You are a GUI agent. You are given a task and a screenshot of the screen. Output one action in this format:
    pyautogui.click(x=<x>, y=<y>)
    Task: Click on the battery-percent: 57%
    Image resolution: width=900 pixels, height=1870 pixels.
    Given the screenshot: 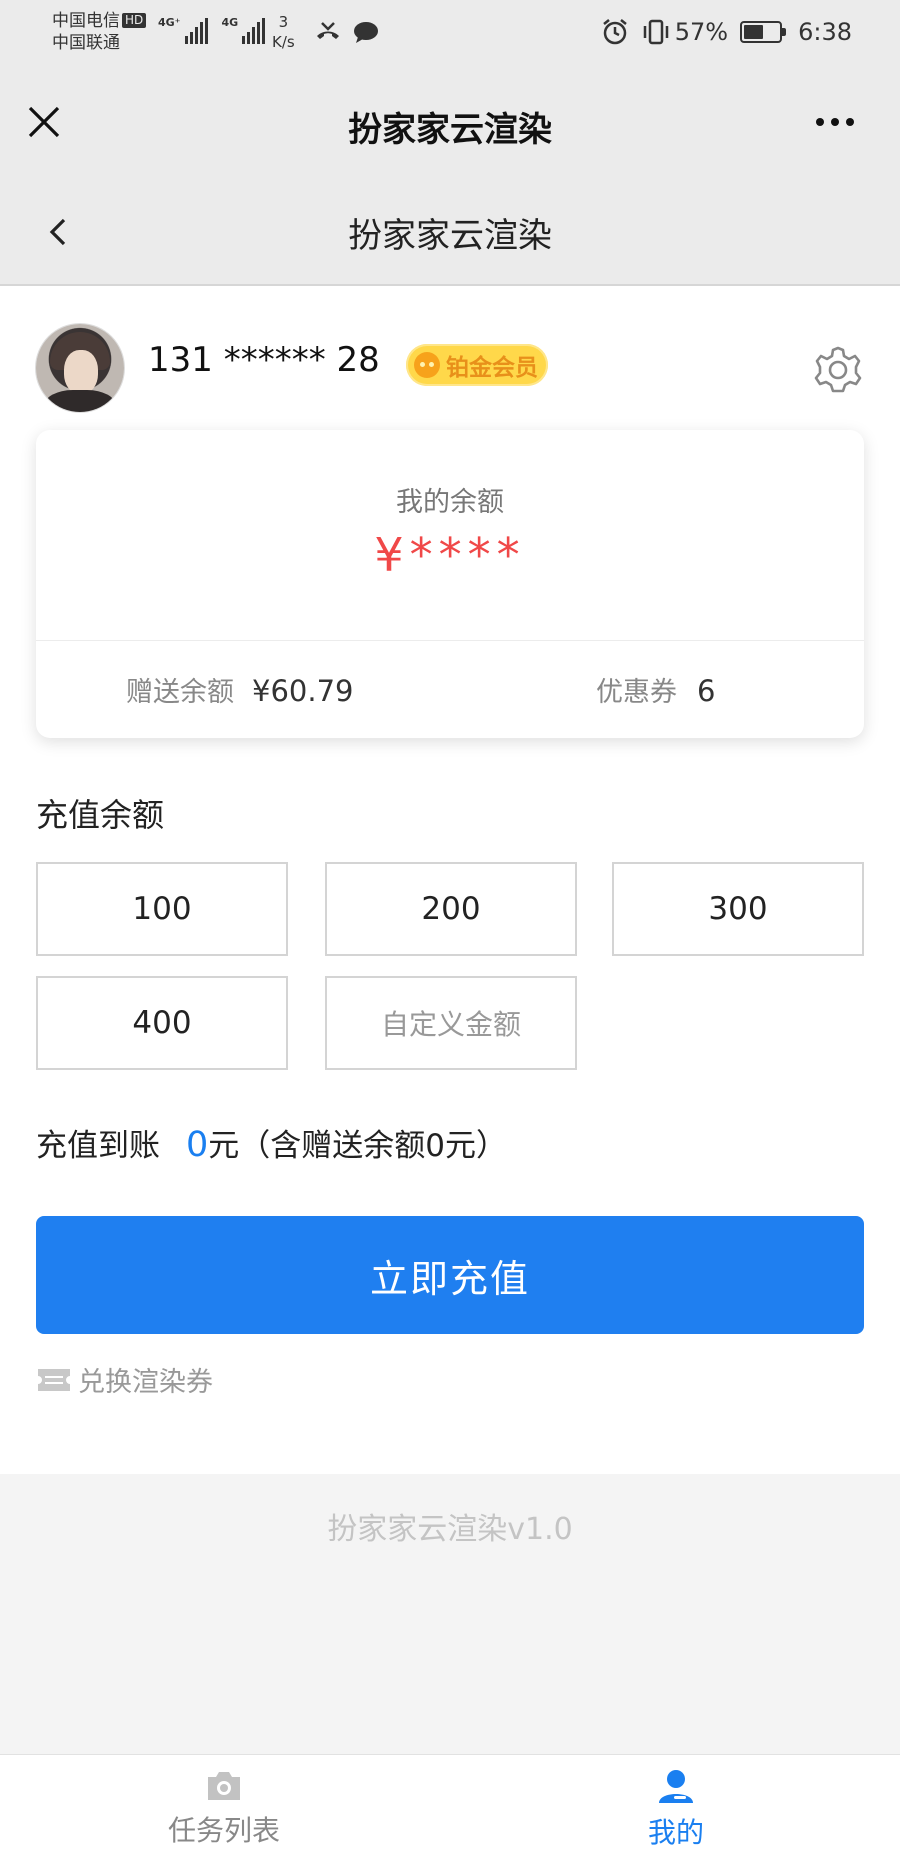 What is the action you would take?
    pyautogui.click(x=701, y=32)
    